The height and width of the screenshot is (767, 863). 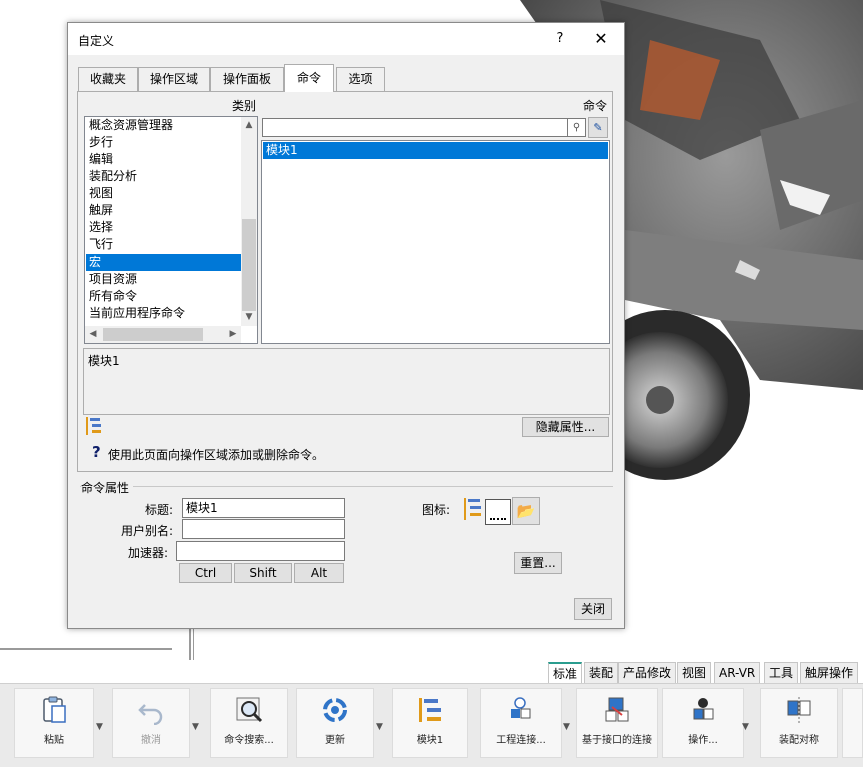 What do you see at coordinates (829, 672) in the screenshot?
I see `tab-touch: 触屏操作` at bounding box center [829, 672].